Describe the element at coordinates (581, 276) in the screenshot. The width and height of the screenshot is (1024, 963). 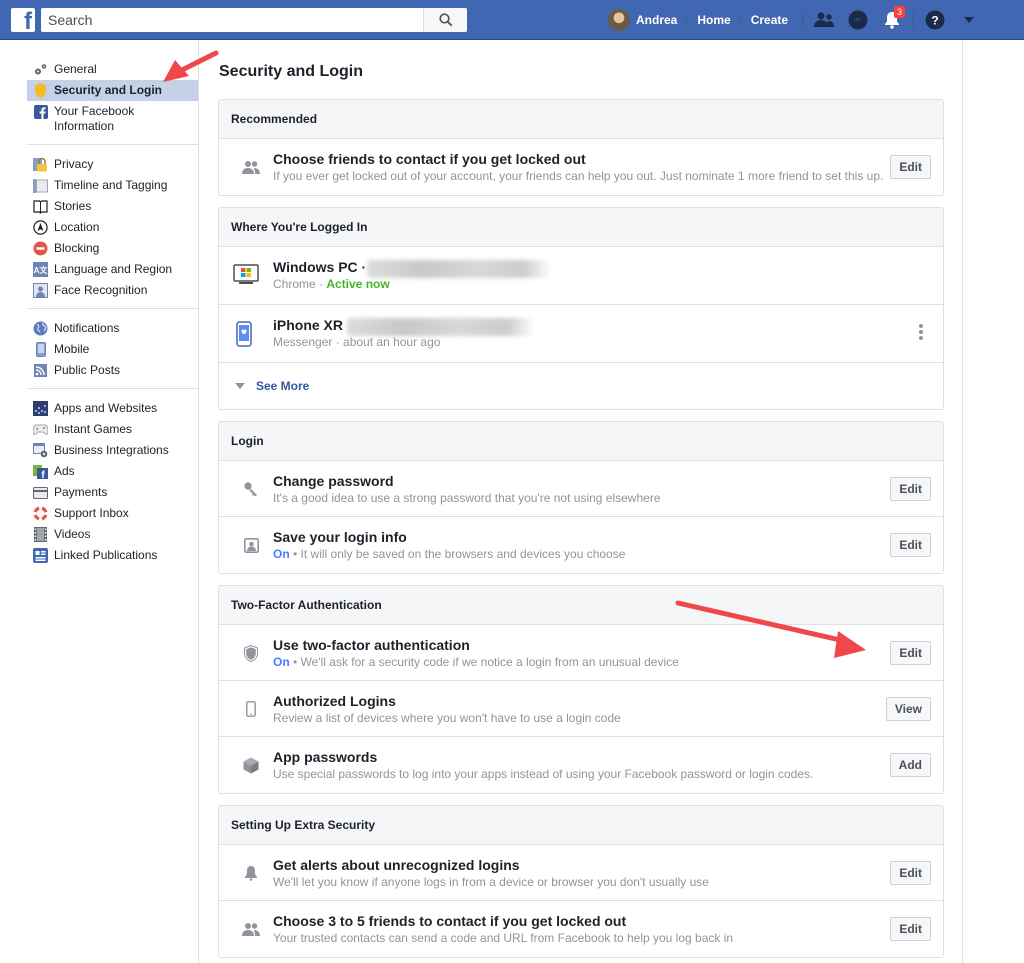
I see `session-row: Windows PC · Chrome · Active now` at that location.